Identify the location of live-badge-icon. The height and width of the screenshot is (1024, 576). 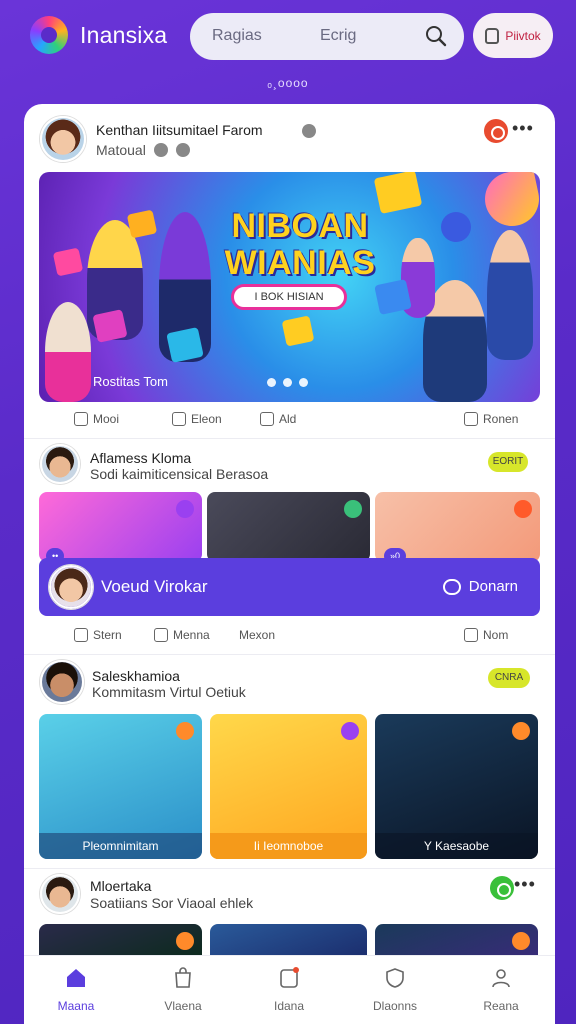
(496, 131).